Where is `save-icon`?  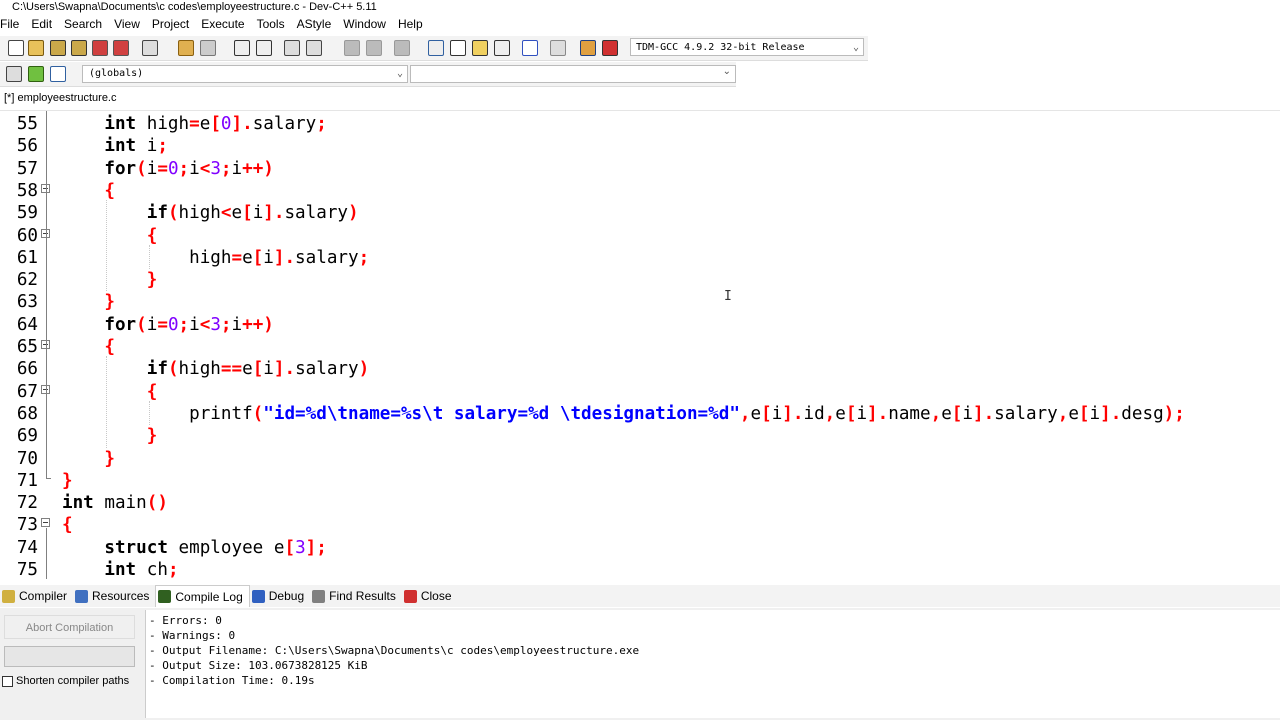
save-icon is located at coordinates (58, 48).